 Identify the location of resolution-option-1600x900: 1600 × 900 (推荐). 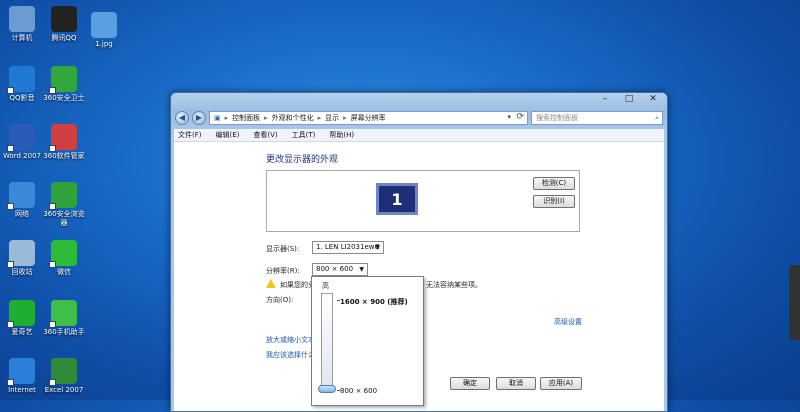
(374, 302).